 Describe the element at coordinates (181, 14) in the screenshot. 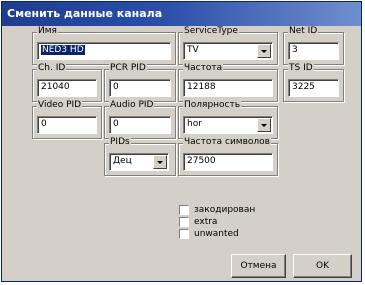

I see `dialog-title: Сменить данные канала` at that location.